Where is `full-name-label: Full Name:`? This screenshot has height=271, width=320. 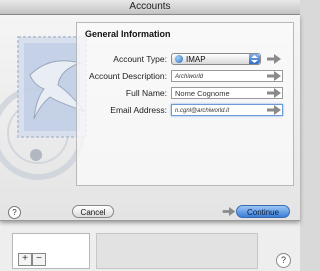 full-name-label: Full Name: is located at coordinates (146, 93).